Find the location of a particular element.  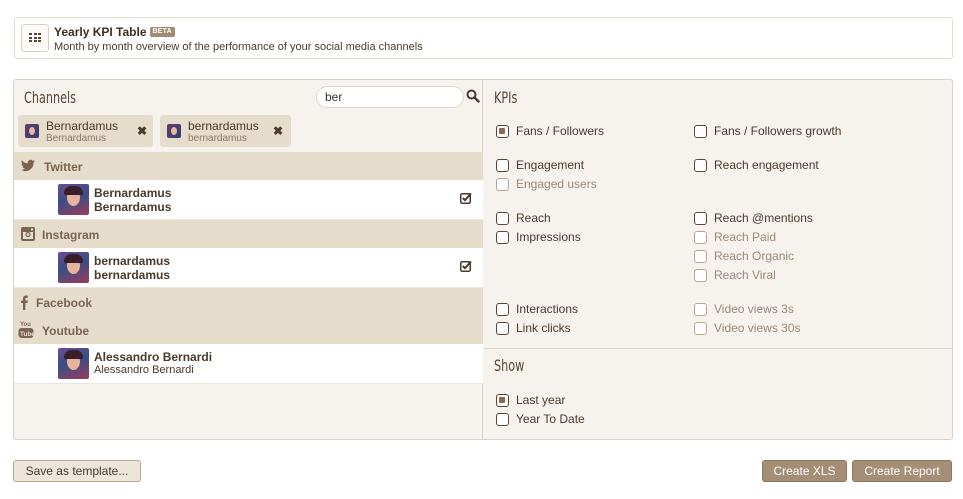

account-handle: Alessandro Bernardi is located at coordinates (144, 370).